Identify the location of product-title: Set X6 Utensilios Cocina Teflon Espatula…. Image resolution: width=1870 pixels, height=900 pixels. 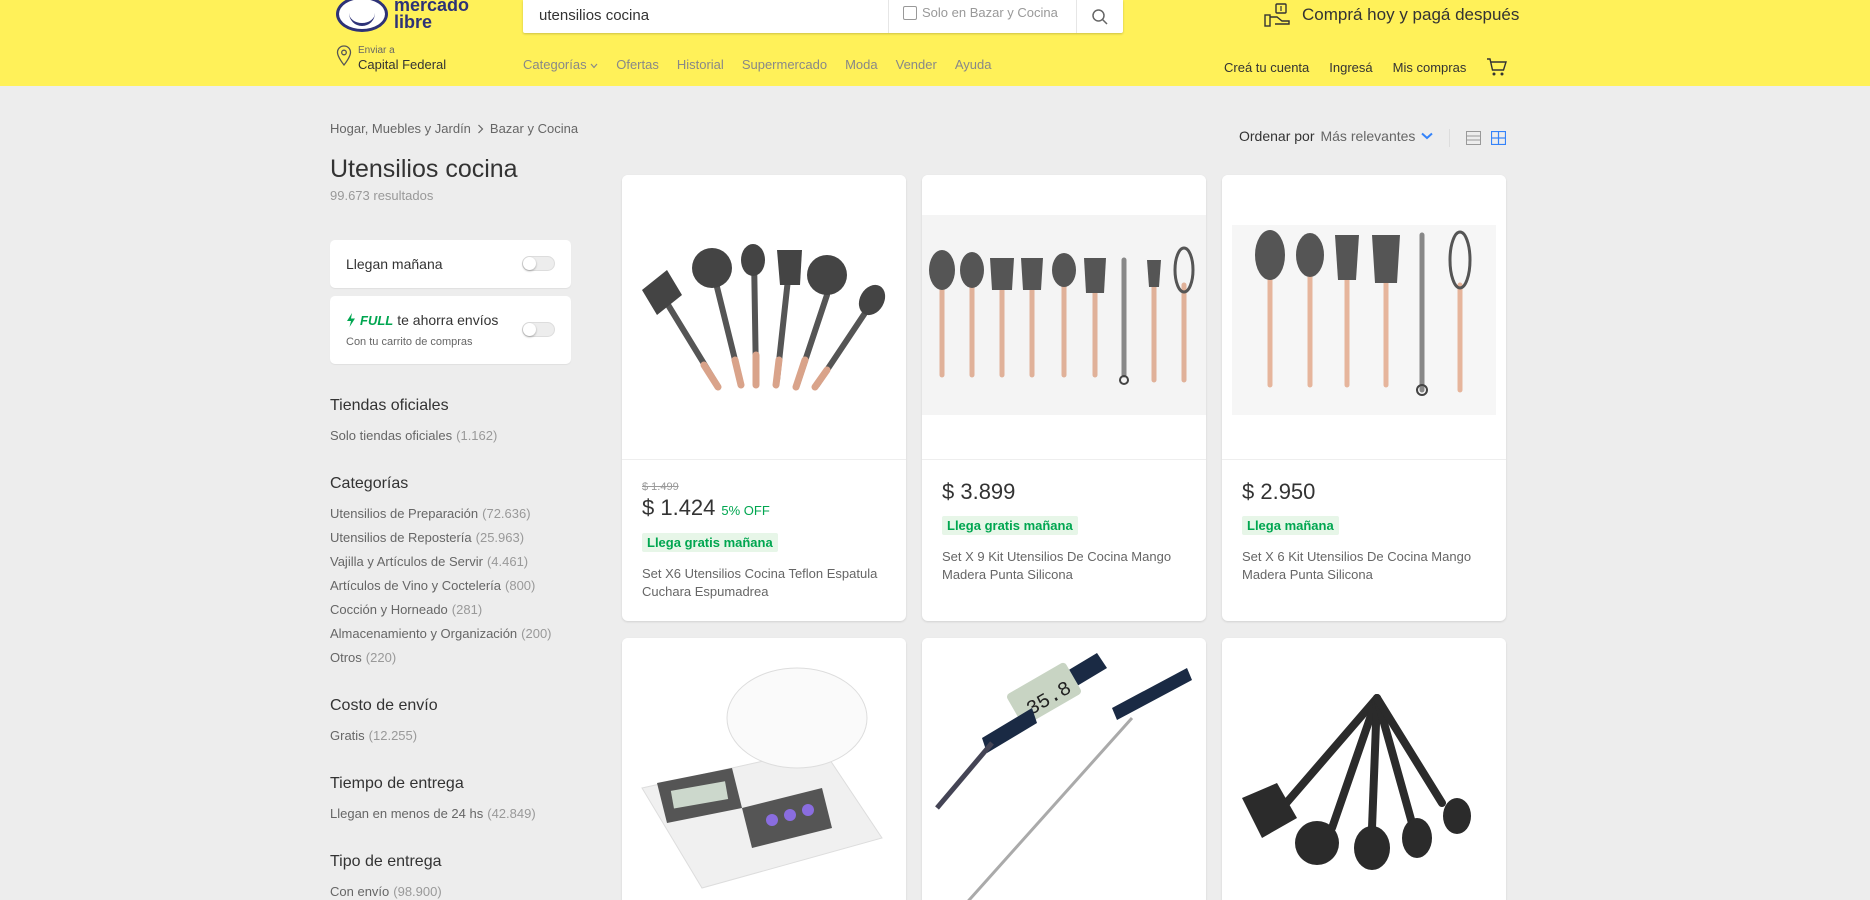
(767, 583).